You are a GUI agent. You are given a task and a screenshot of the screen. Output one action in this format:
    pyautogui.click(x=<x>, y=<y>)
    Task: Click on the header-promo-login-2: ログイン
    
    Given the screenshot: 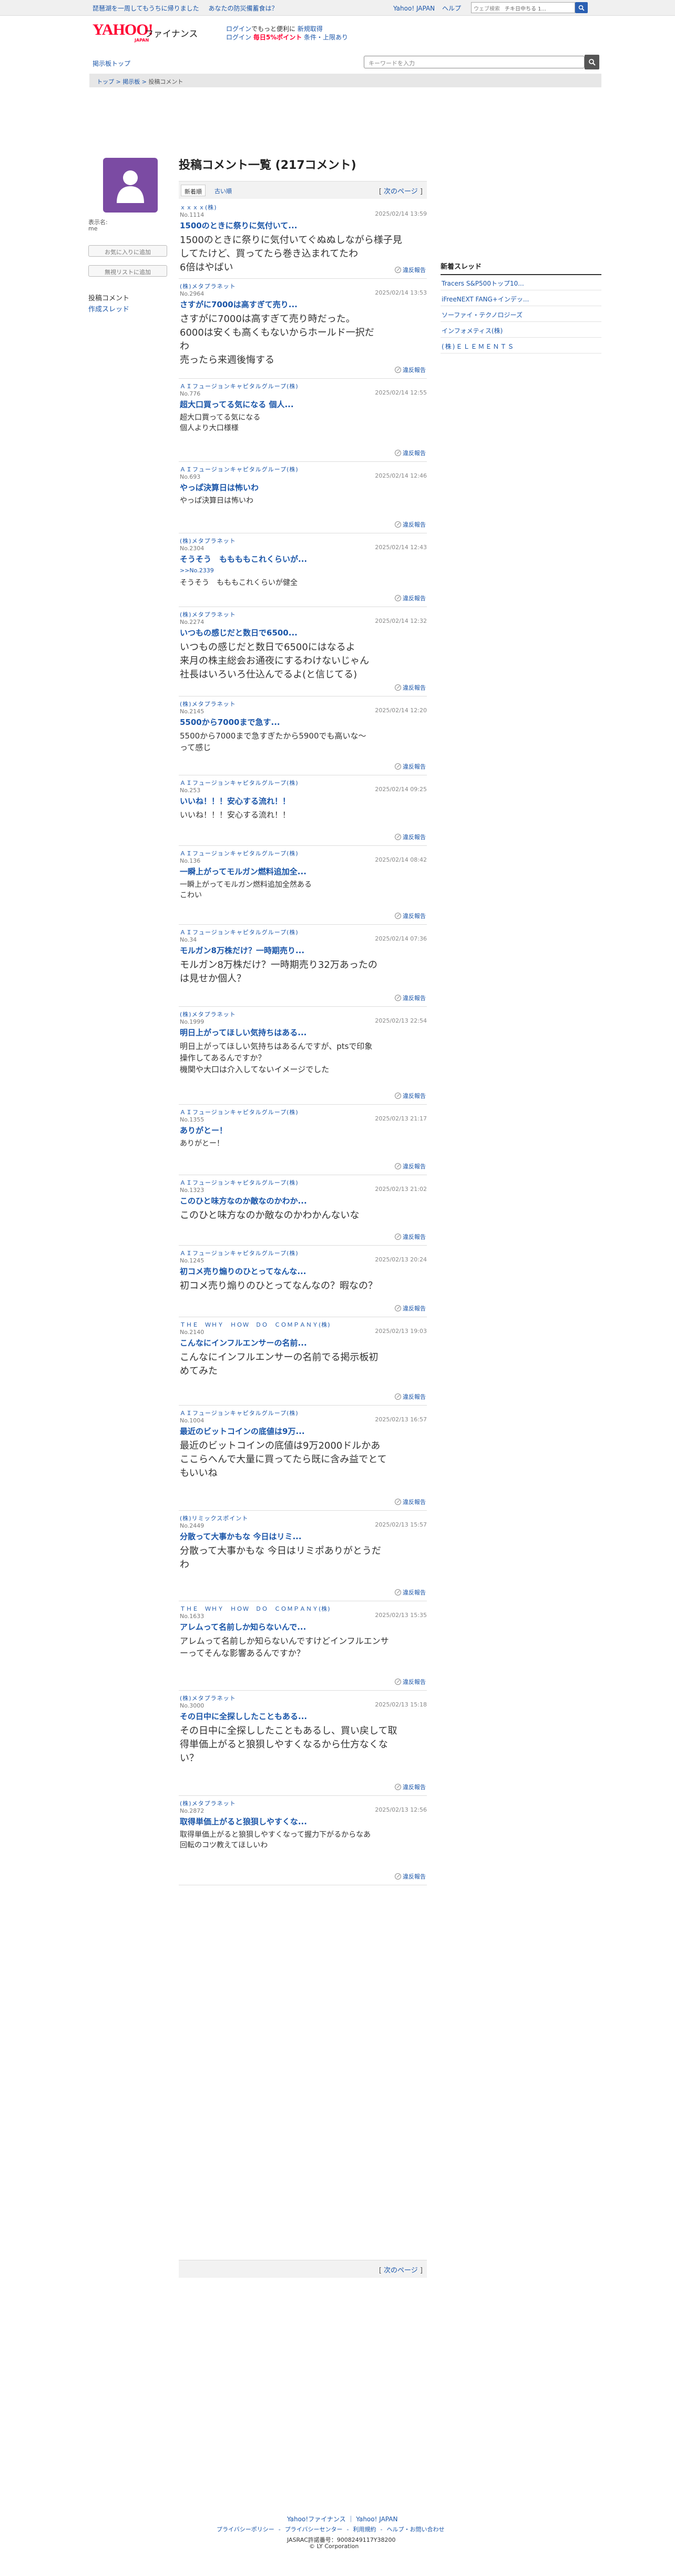 What is the action you would take?
    pyautogui.click(x=238, y=37)
    